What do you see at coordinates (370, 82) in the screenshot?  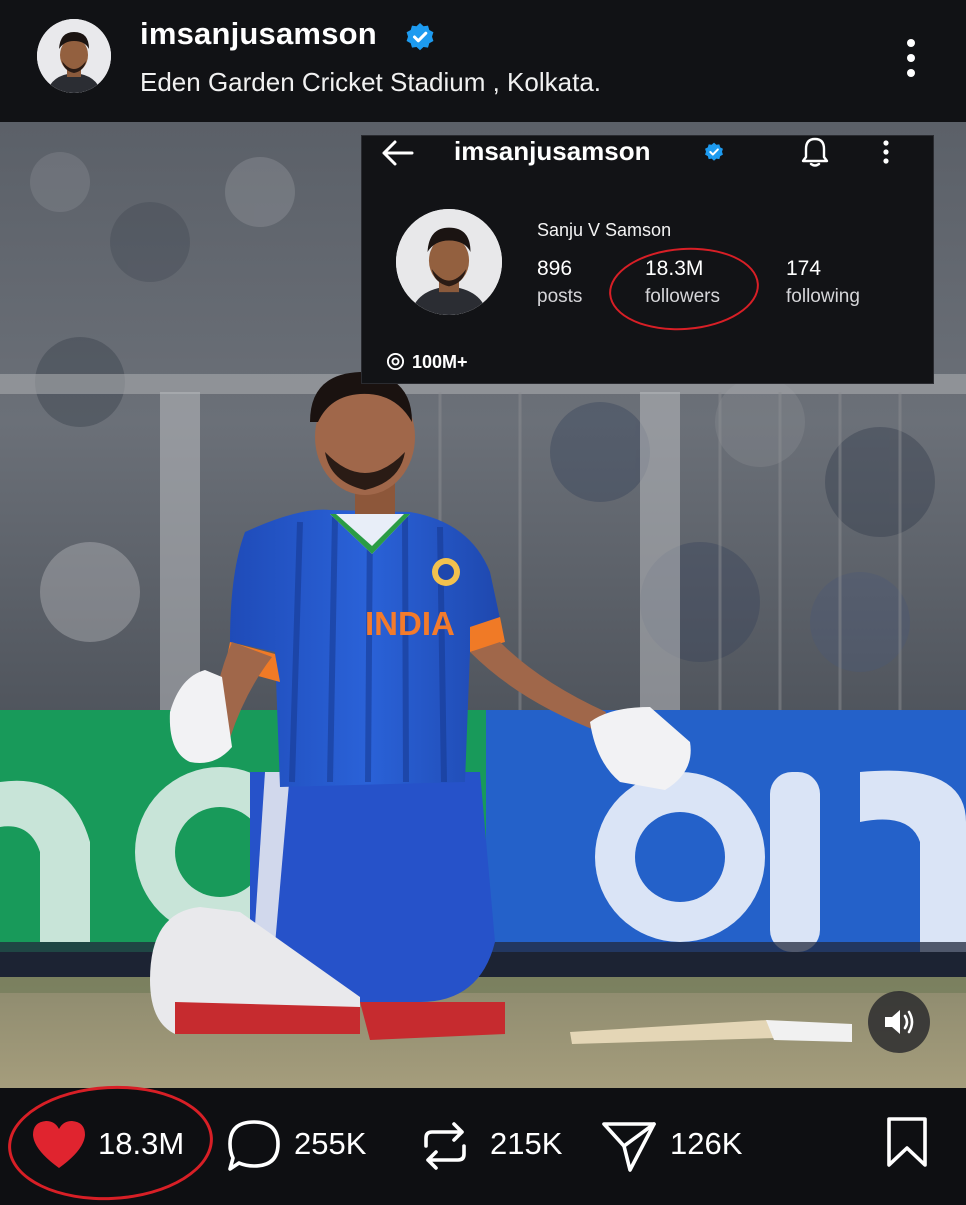 I see `post-location: Eden Garden Cricket Stadium , Kolkata.` at bounding box center [370, 82].